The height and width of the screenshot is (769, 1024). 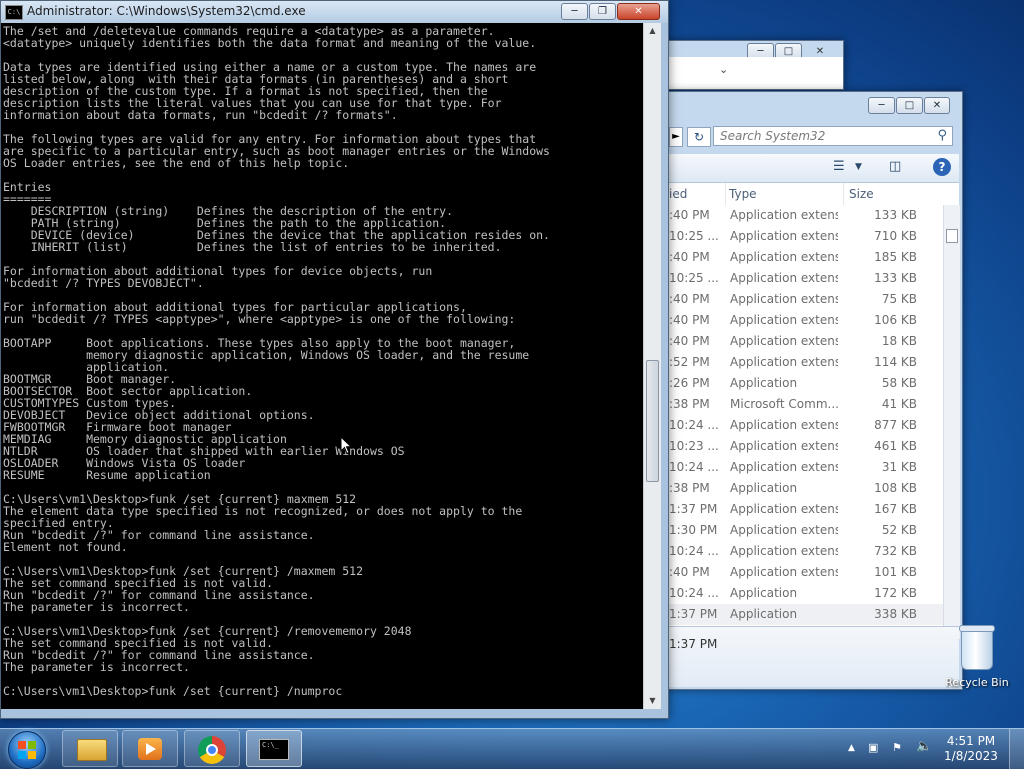 I want to click on file-size: 461 KB, so click(x=895, y=446).